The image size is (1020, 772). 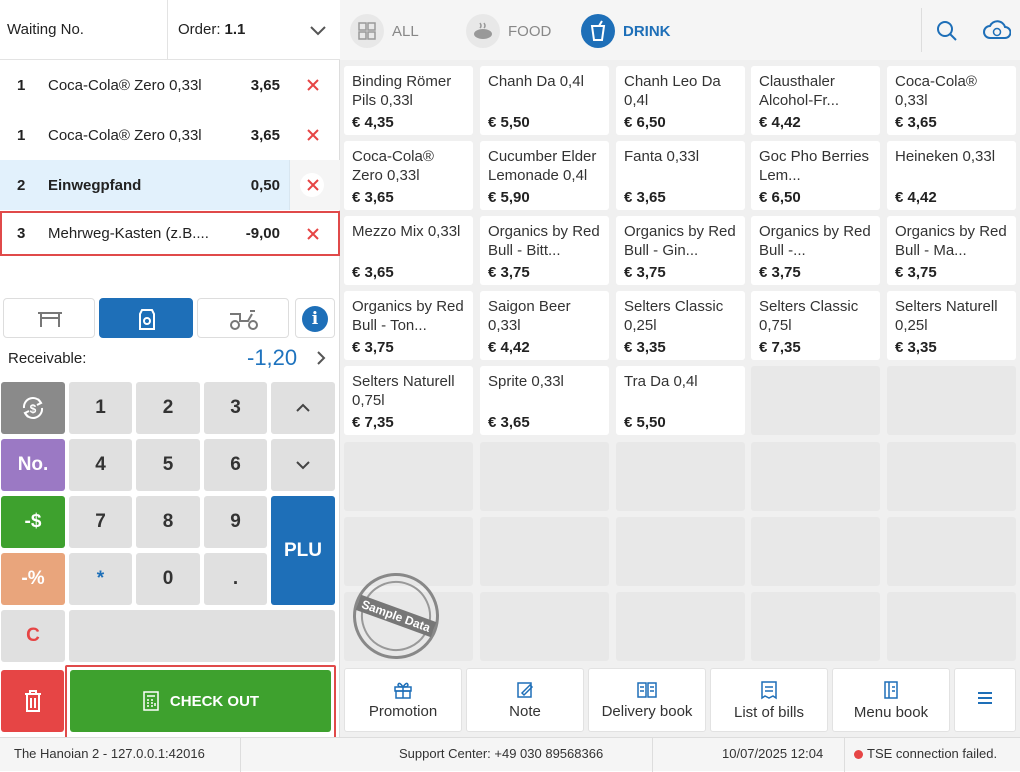 What do you see at coordinates (647, 31) in the screenshot?
I see `tab-drink-label: DRINK` at bounding box center [647, 31].